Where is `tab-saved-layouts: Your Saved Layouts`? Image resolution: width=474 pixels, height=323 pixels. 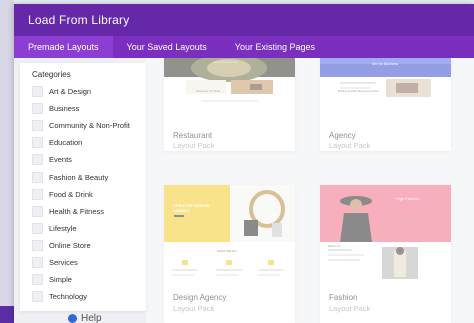 tab-saved-layouts: Your Saved Layouts is located at coordinates (167, 47).